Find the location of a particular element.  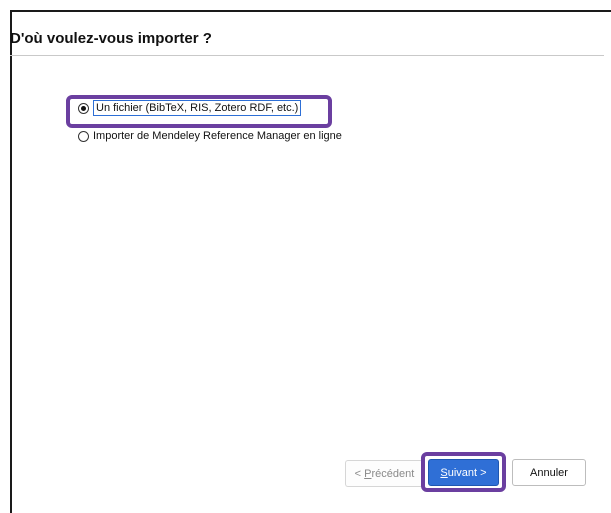

previous-button: < Précédent is located at coordinates (384, 473).